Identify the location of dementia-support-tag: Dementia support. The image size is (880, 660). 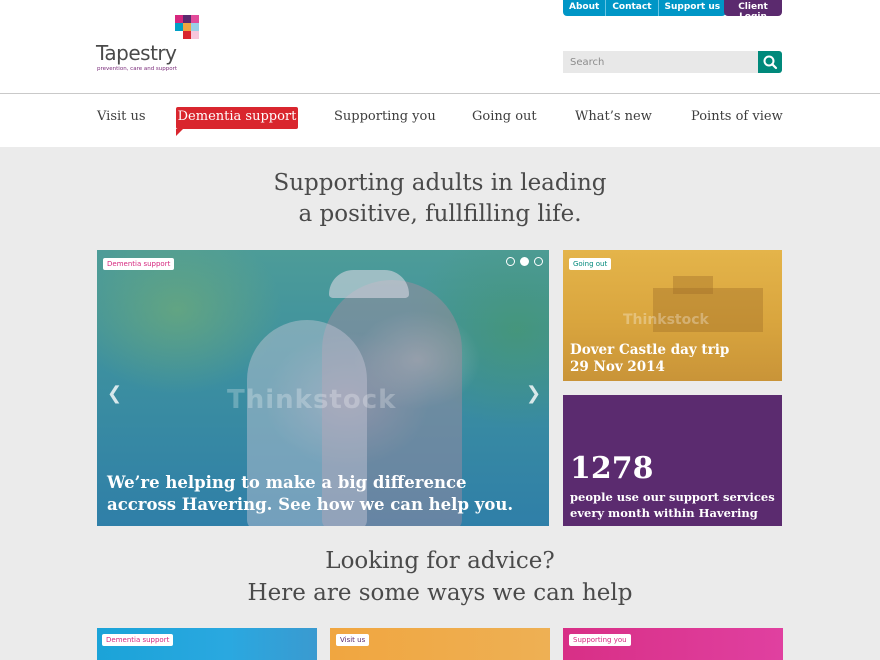
(138, 640).